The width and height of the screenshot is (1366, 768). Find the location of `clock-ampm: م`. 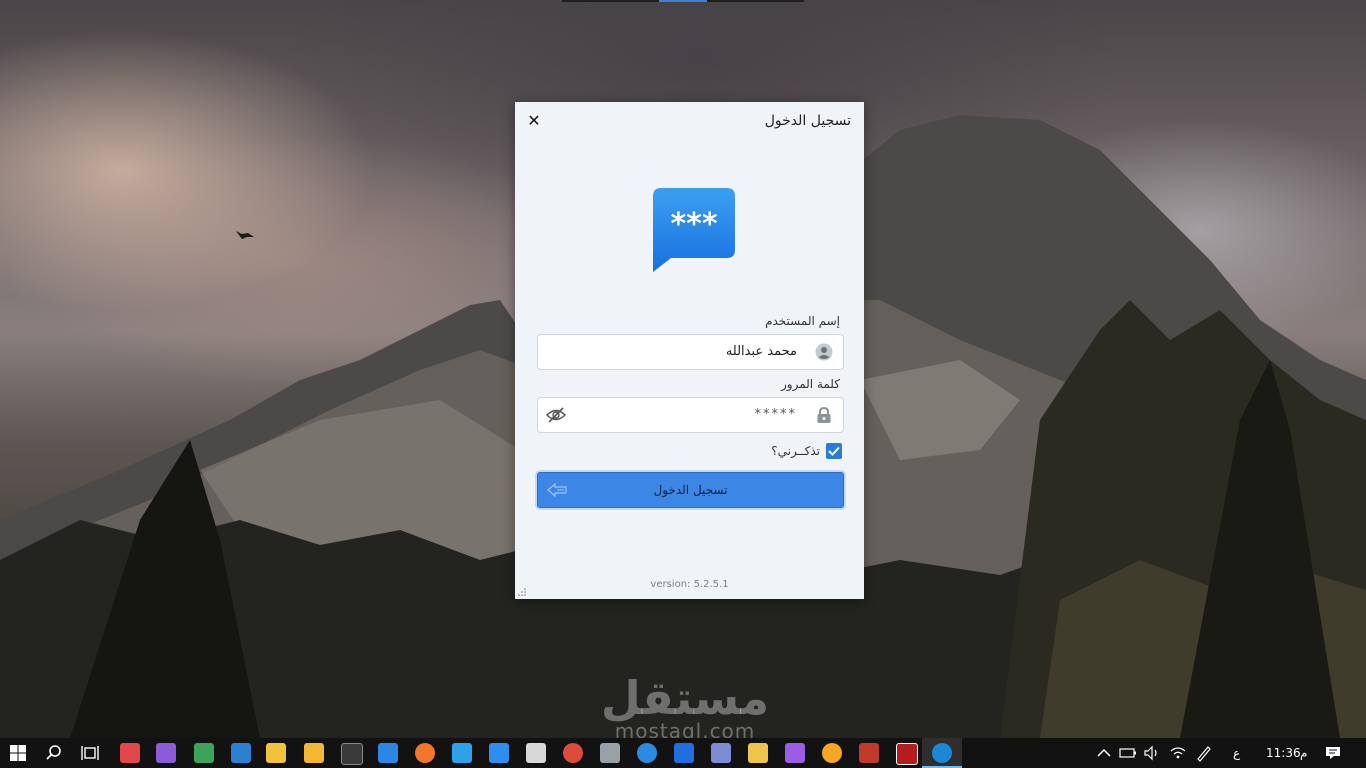

clock-ampm: م is located at coordinates (1304, 753).